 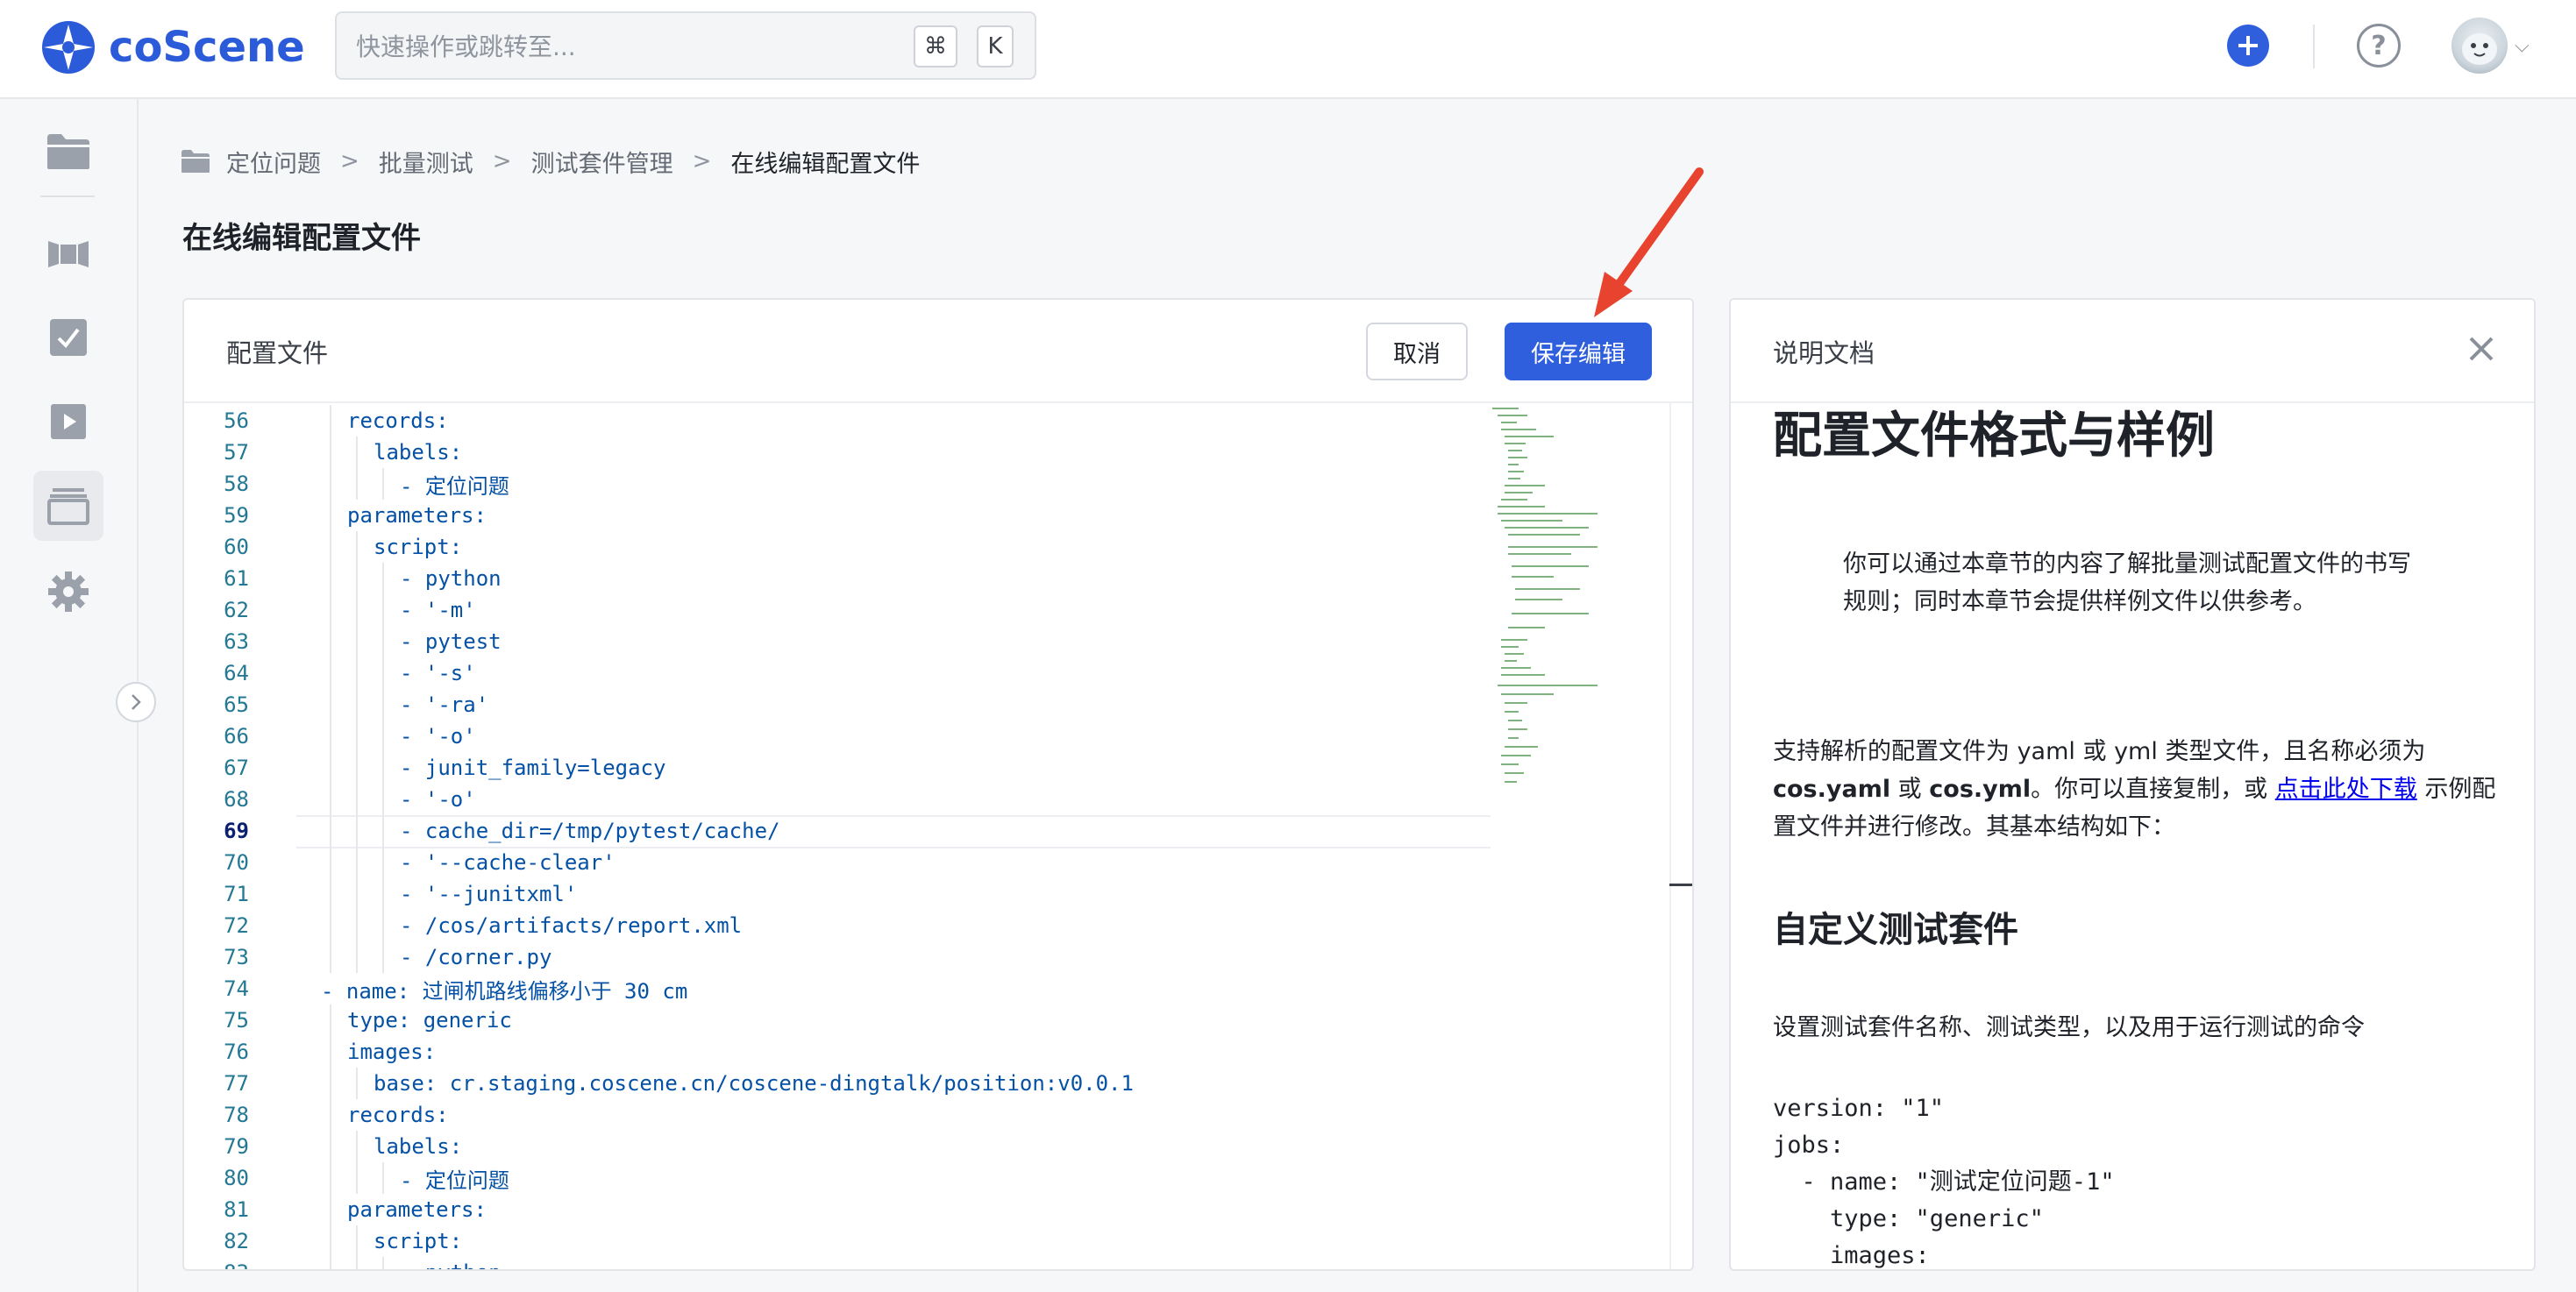 I want to click on code-line: 65 - '-ra', so click(x=837, y=705).